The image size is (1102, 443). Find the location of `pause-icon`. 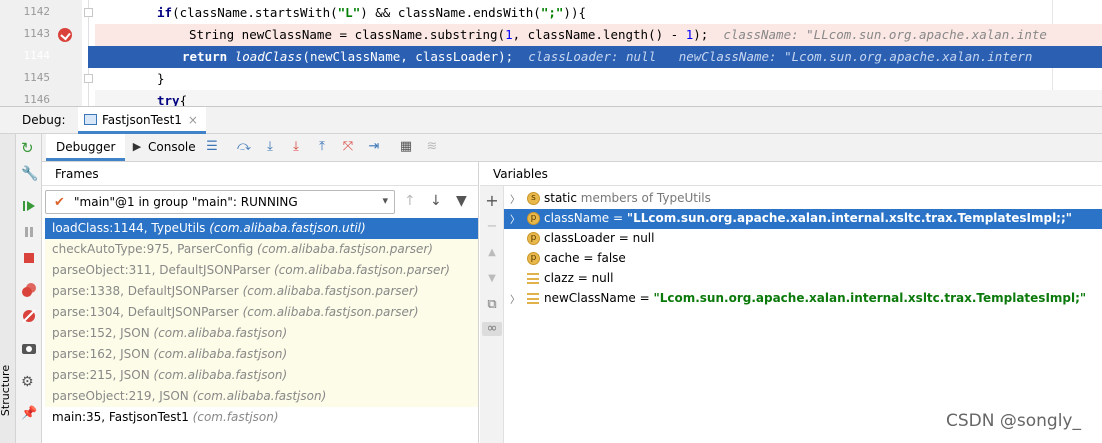

pause-icon is located at coordinates (29, 232).